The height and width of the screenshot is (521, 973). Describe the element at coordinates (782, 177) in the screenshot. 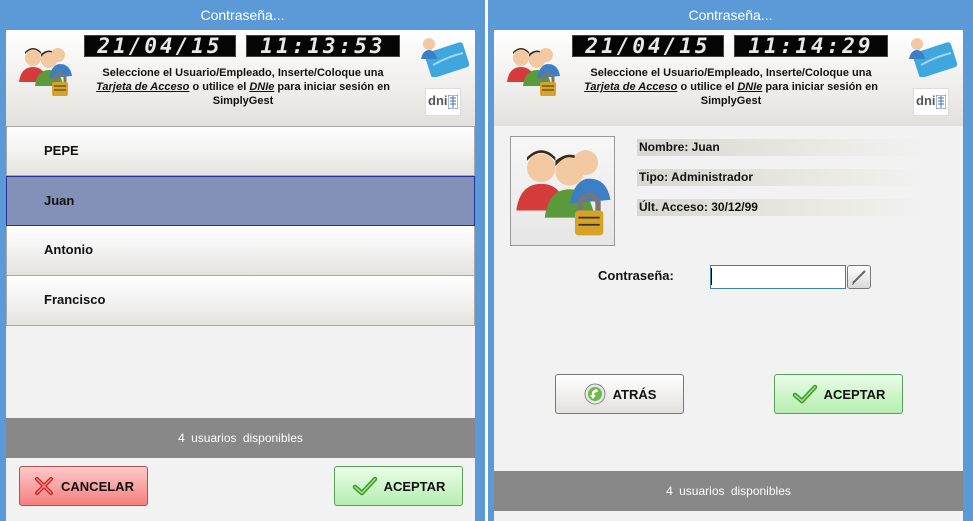

I see `user-type-info: Tipo: Administrador` at that location.